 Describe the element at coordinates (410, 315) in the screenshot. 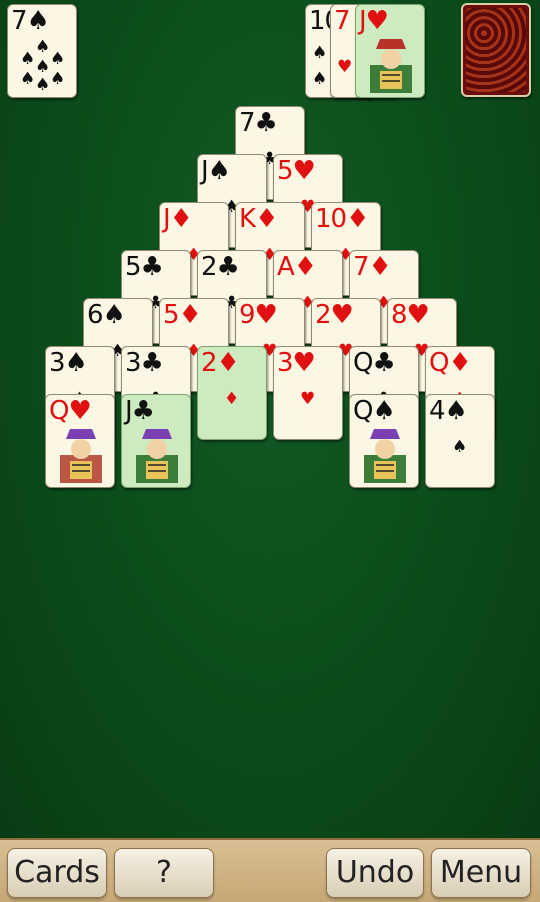

I see `card-rank: 8♥` at that location.